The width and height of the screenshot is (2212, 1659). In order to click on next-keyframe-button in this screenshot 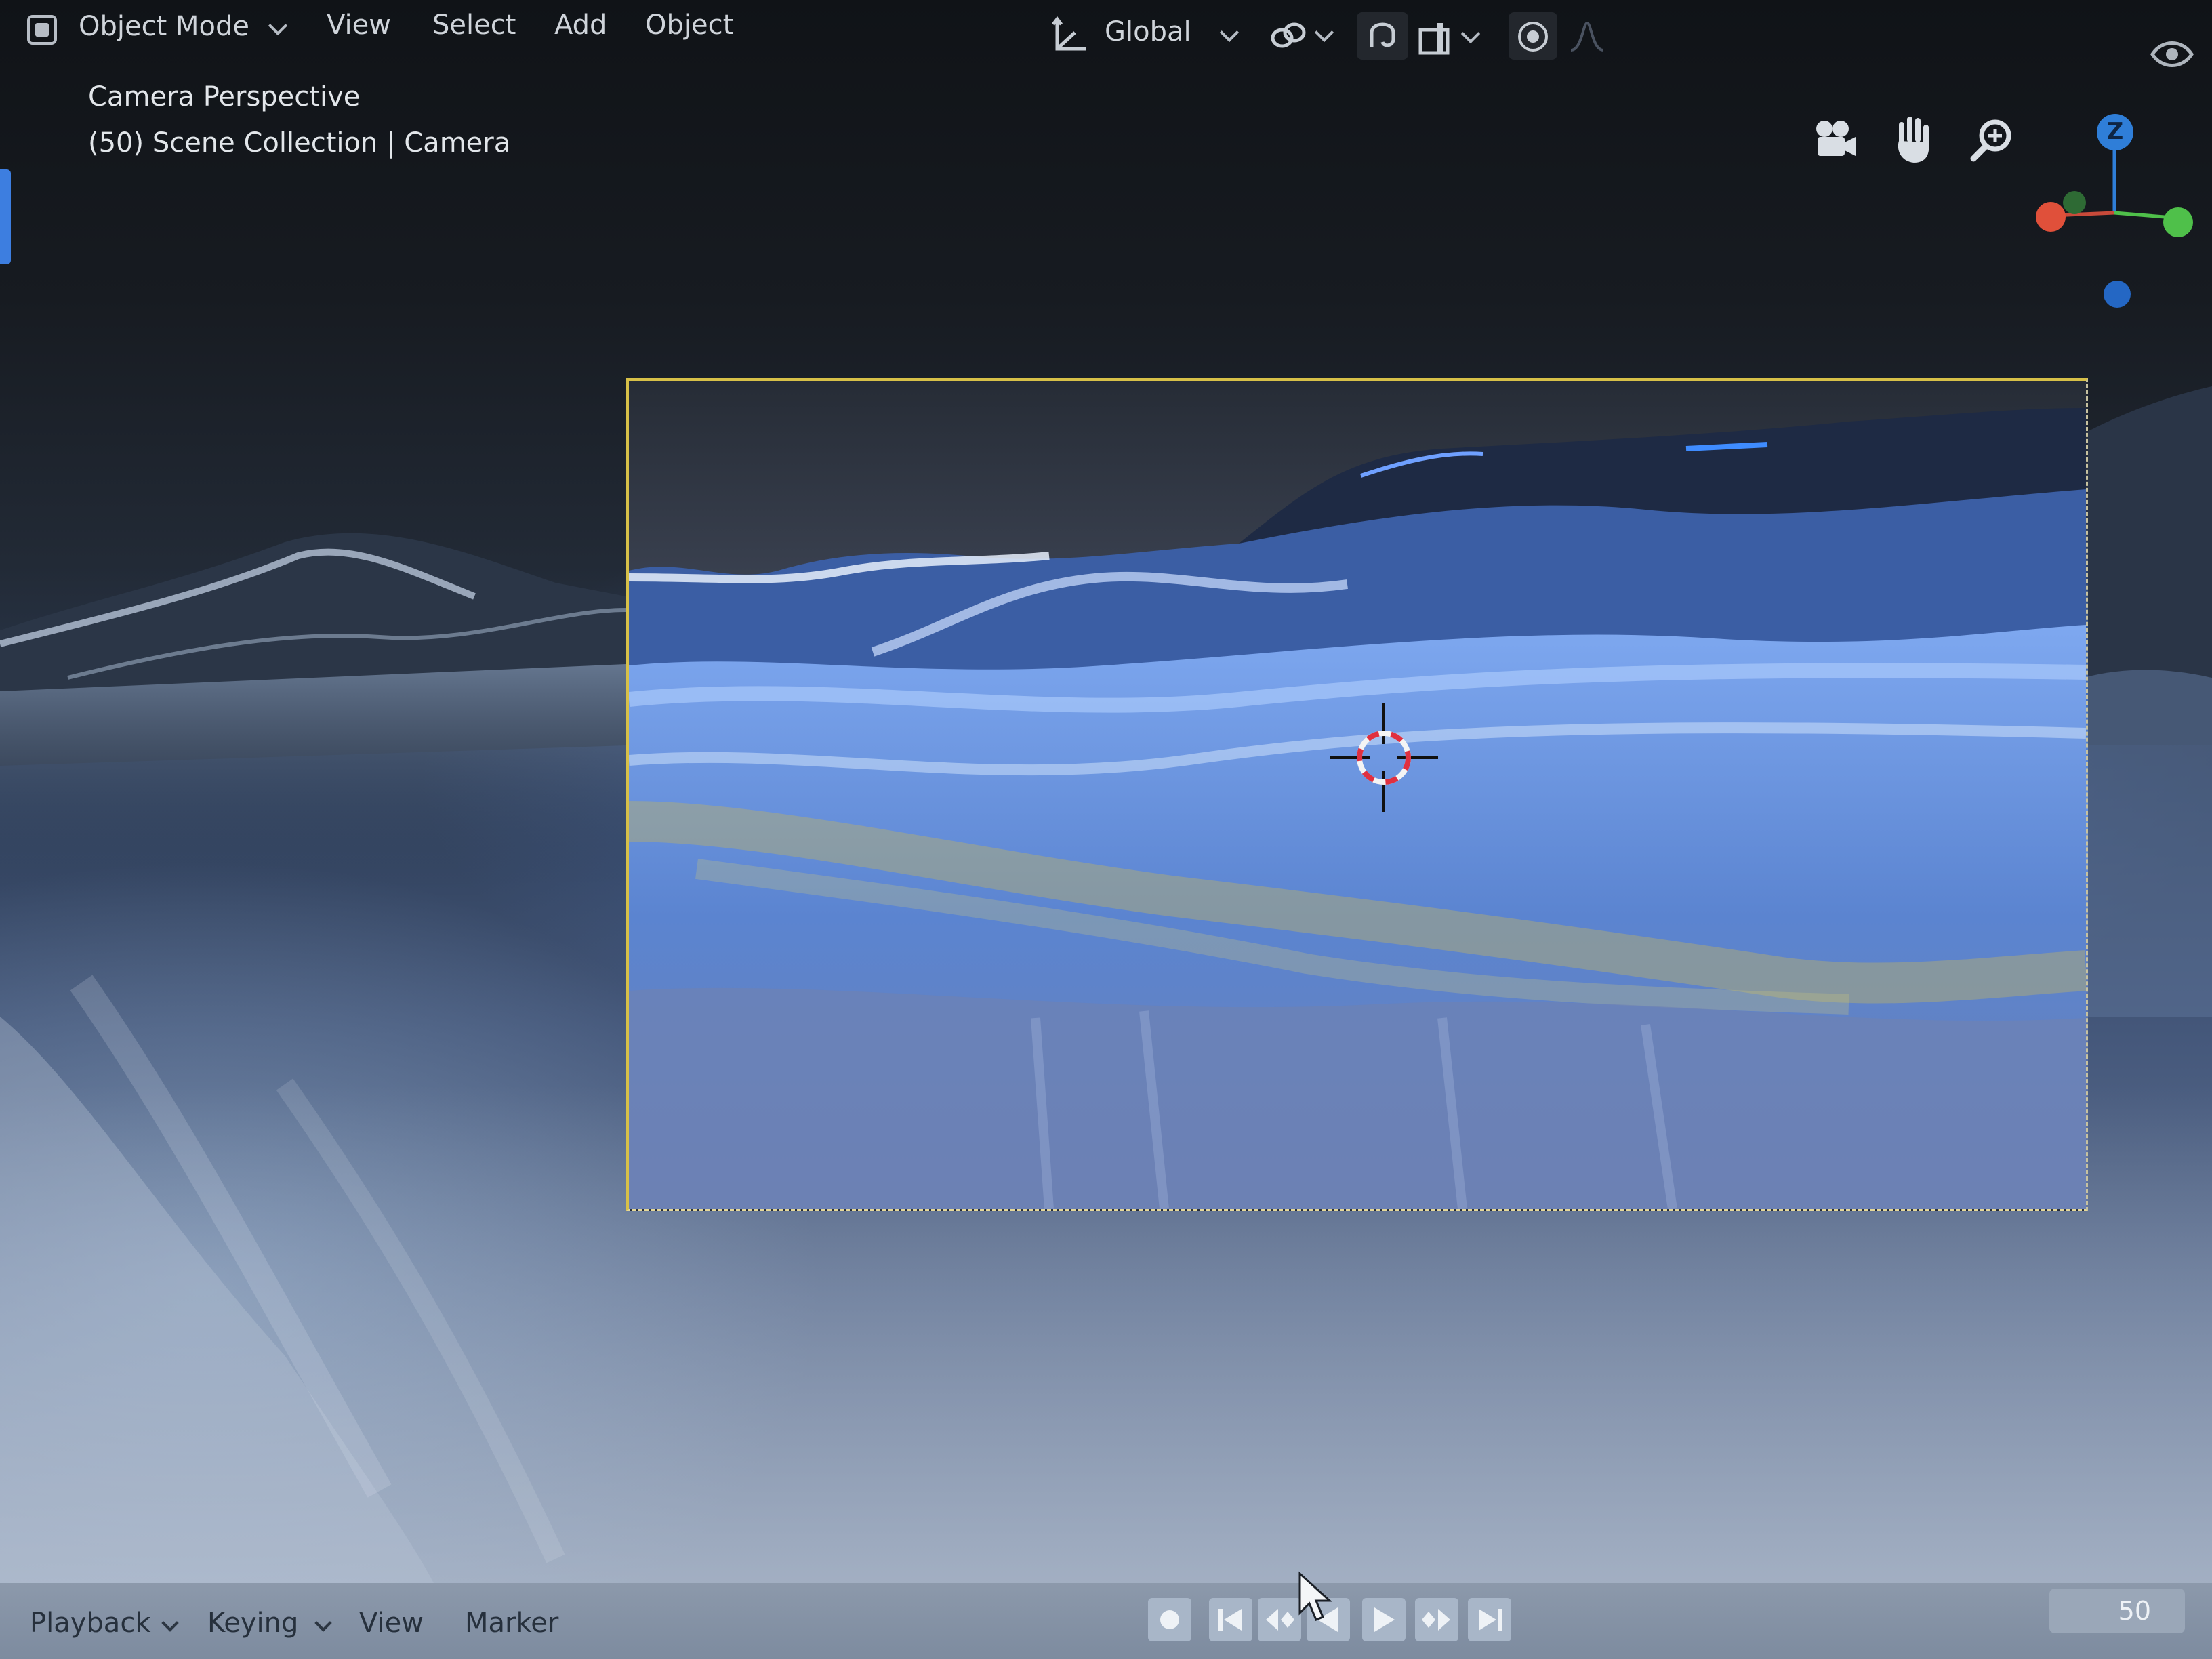, I will do `click(1437, 1620)`.